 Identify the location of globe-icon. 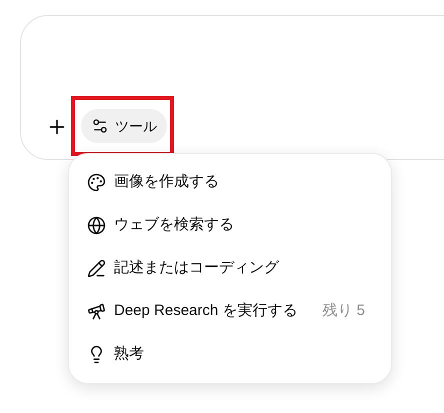
(96, 225).